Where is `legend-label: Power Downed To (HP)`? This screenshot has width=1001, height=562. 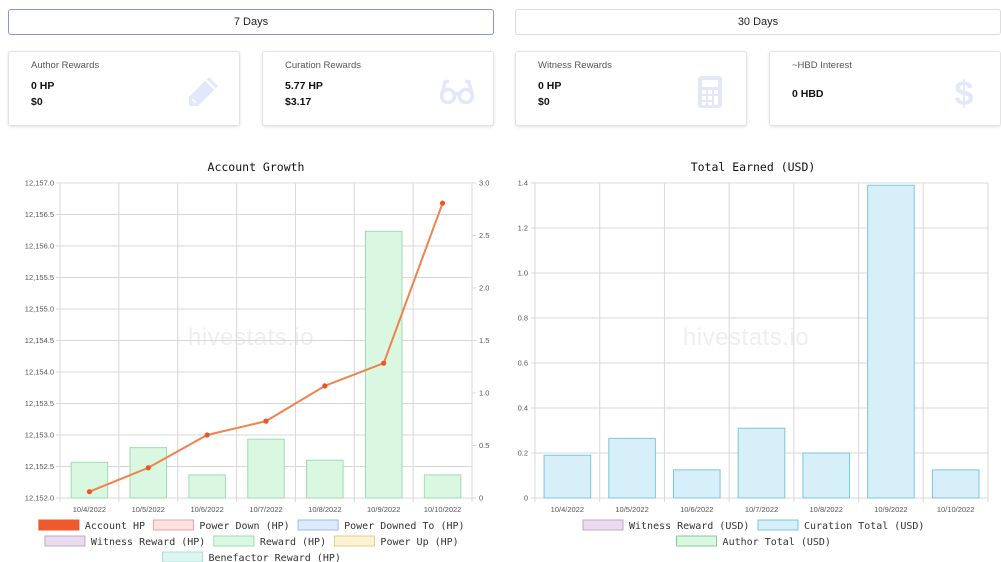 legend-label: Power Downed To (HP) is located at coordinates (404, 526).